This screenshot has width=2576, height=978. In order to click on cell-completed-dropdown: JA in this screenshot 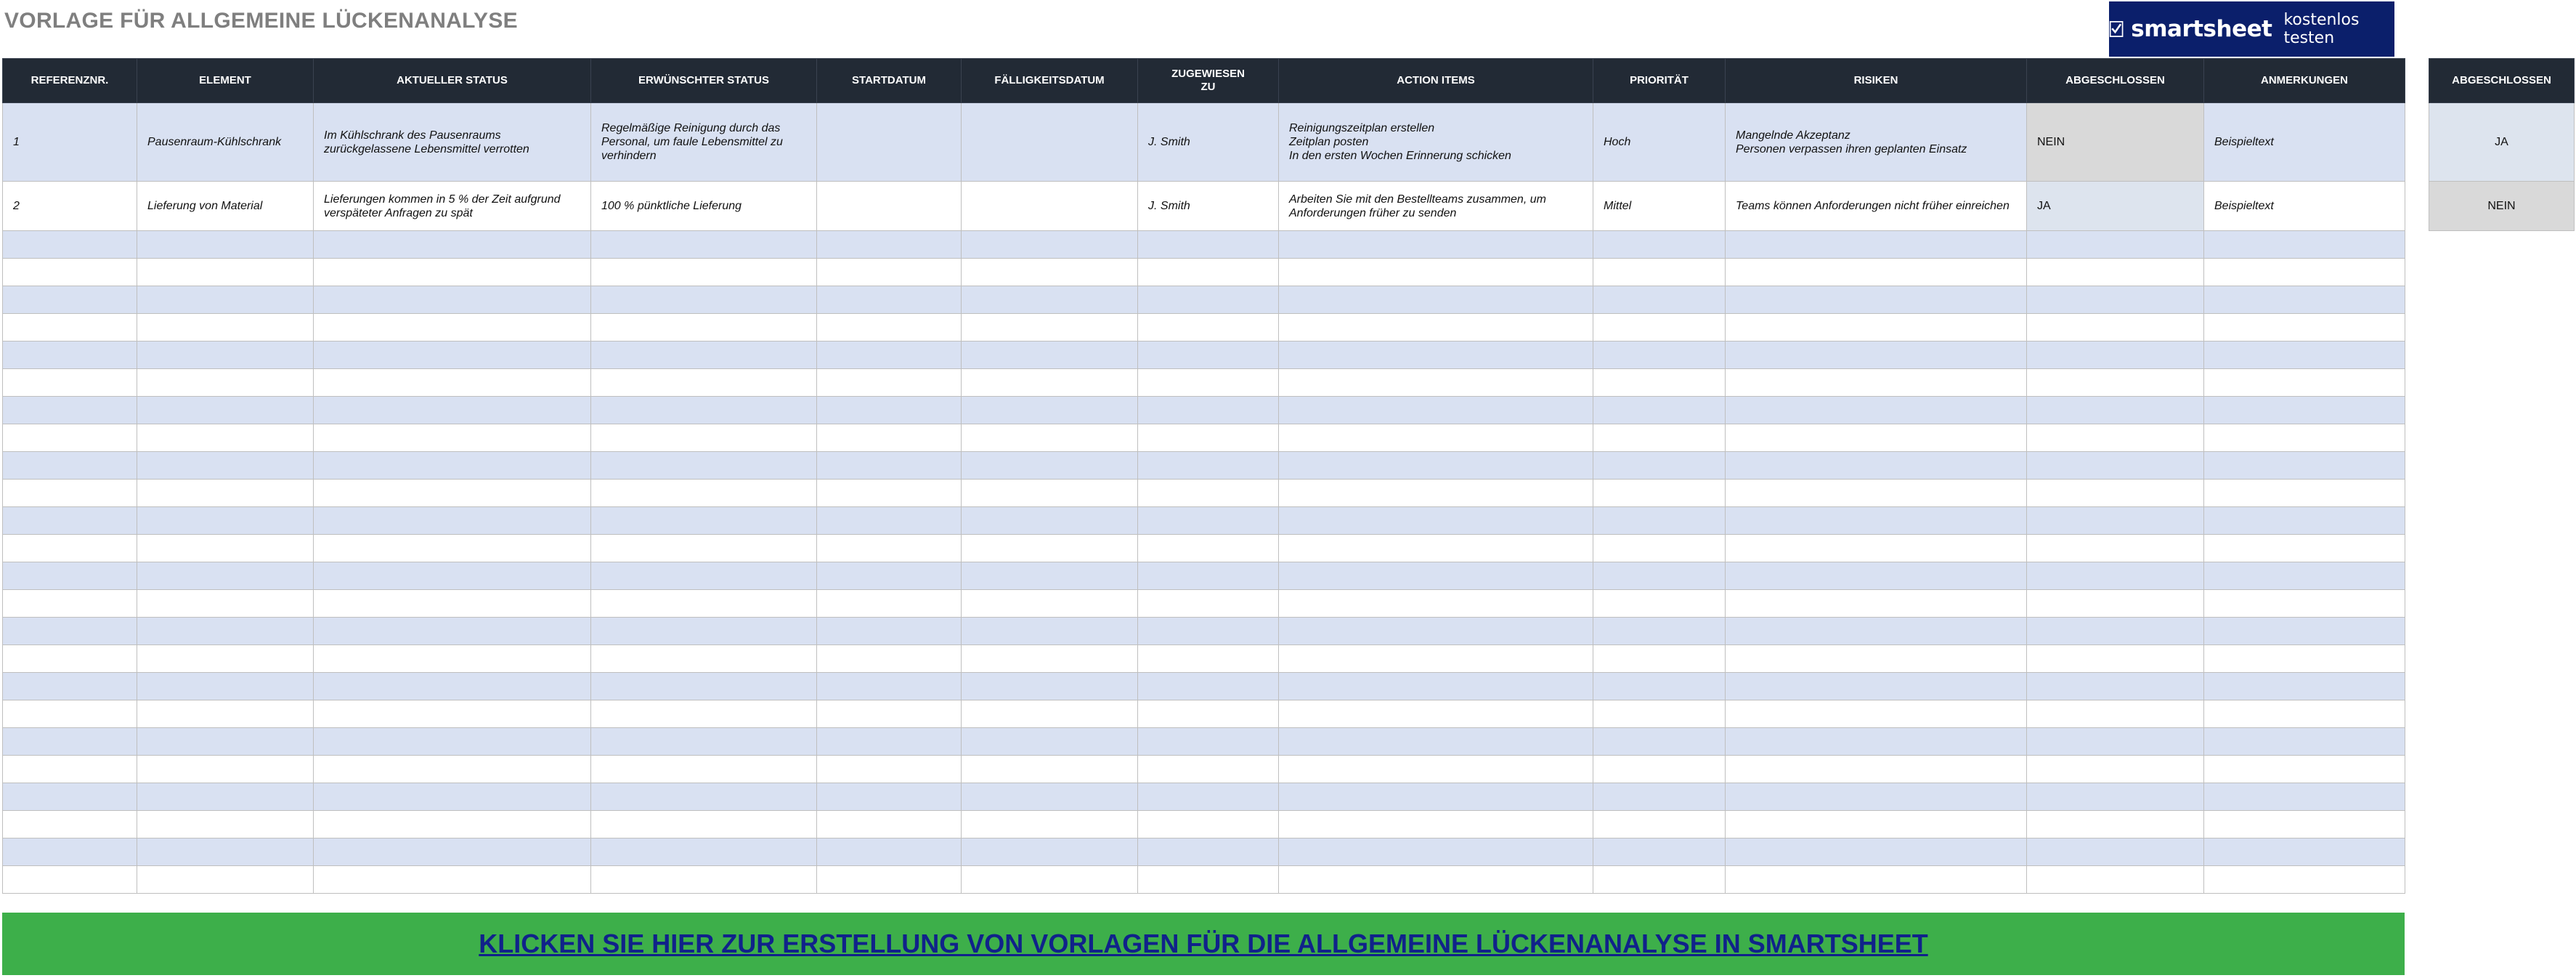, I will do `click(2115, 206)`.